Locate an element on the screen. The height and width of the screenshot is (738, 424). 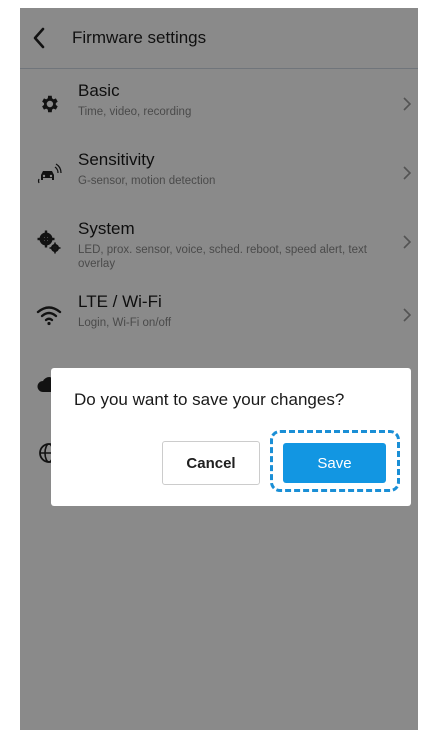
dialog-message: Do you want to save your changes? is located at coordinates (209, 399).